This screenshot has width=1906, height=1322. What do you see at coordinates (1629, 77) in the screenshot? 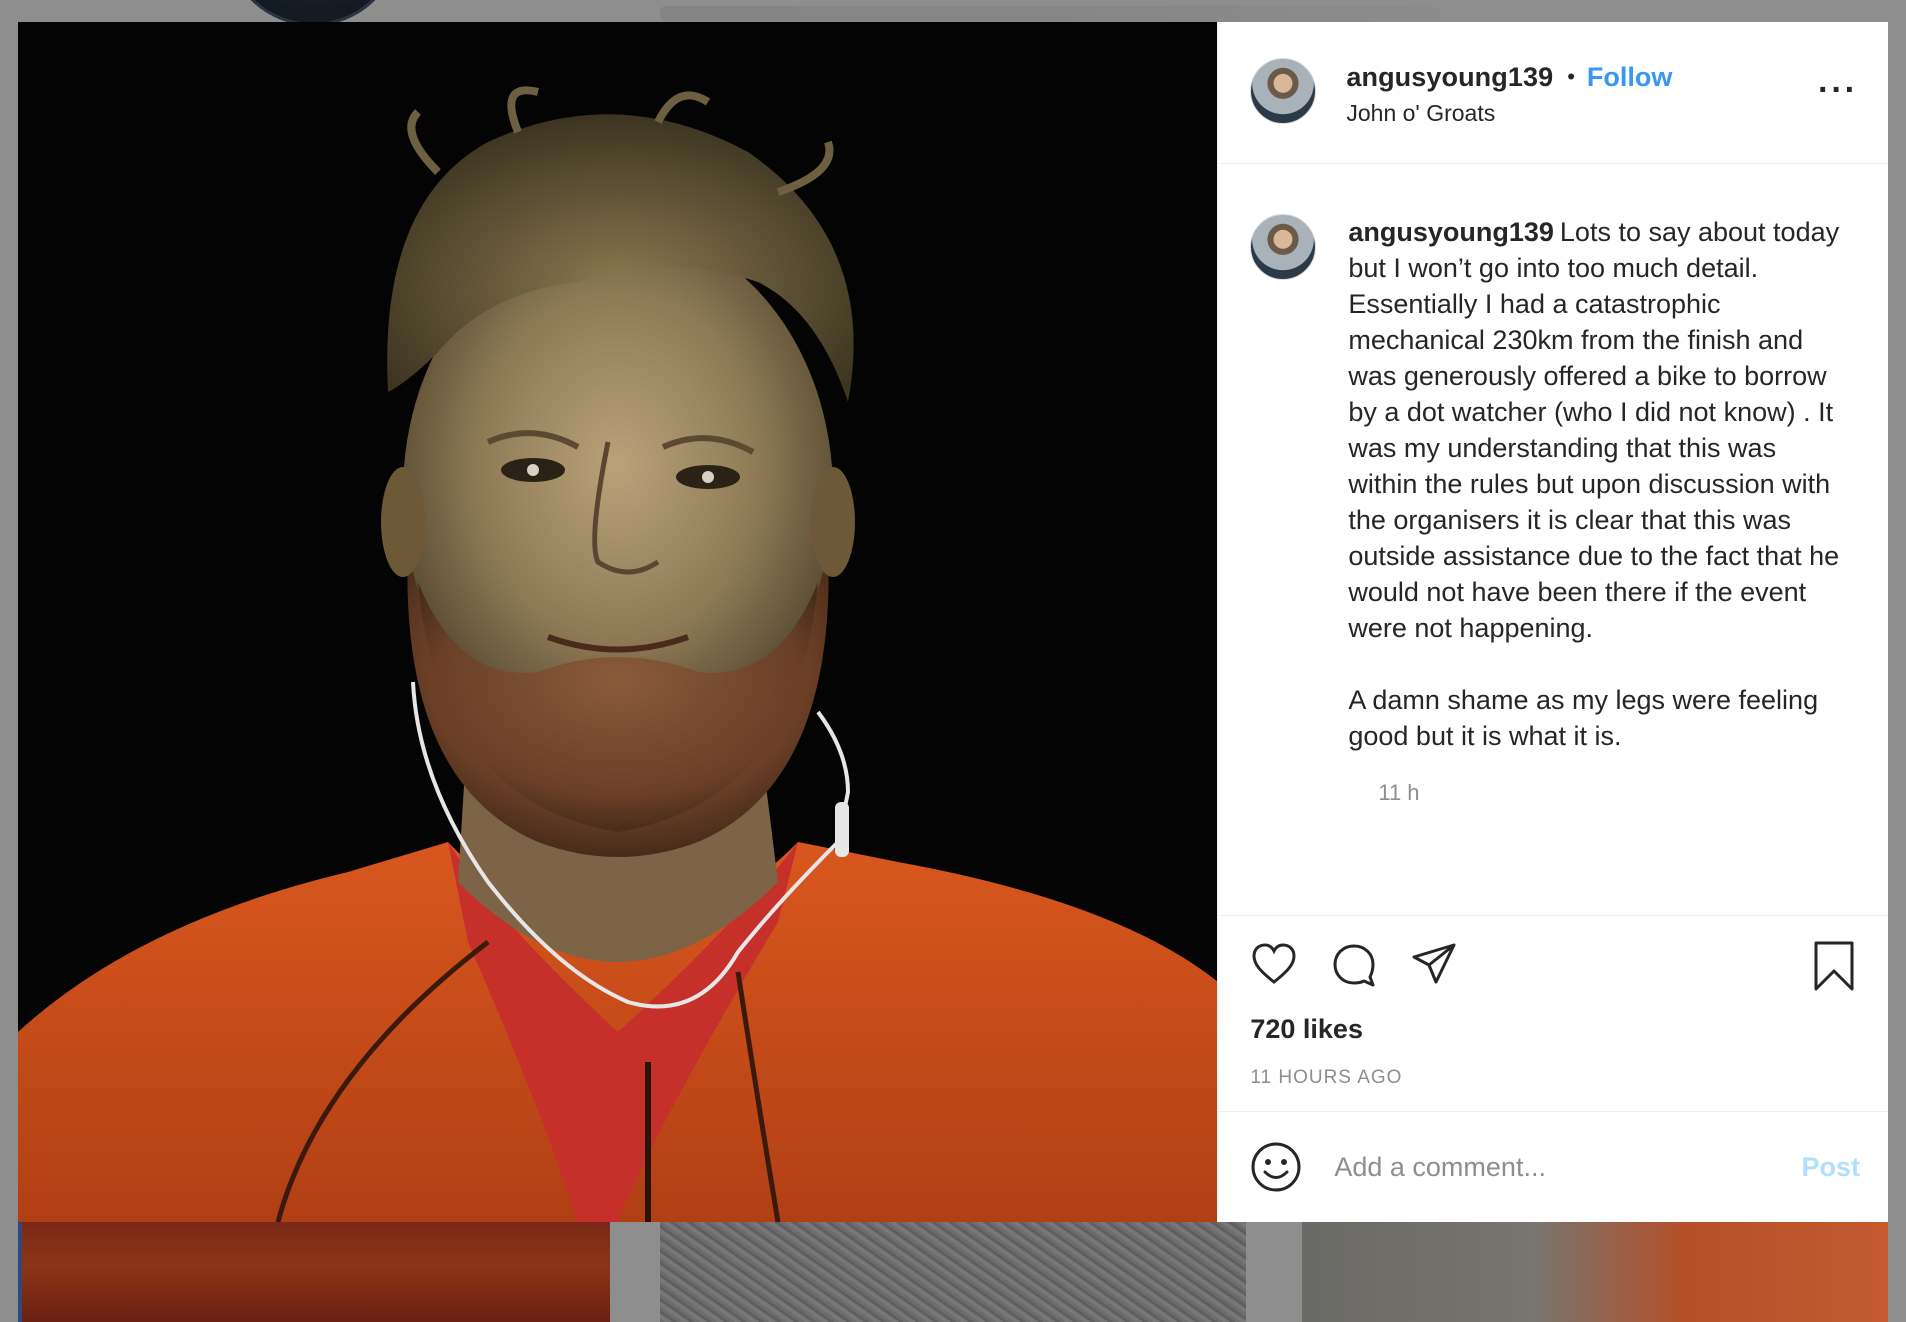
I see `follow-button: Follow` at bounding box center [1629, 77].